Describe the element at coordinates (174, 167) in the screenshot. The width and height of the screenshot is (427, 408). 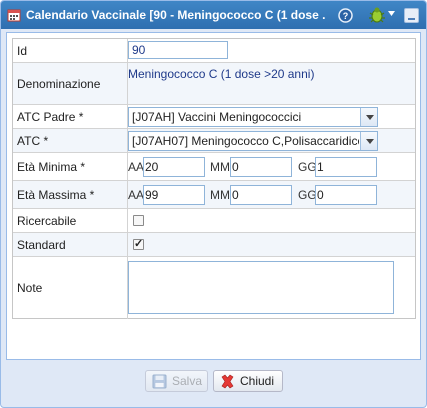
I see `eta-minima-aa-field: 20` at that location.